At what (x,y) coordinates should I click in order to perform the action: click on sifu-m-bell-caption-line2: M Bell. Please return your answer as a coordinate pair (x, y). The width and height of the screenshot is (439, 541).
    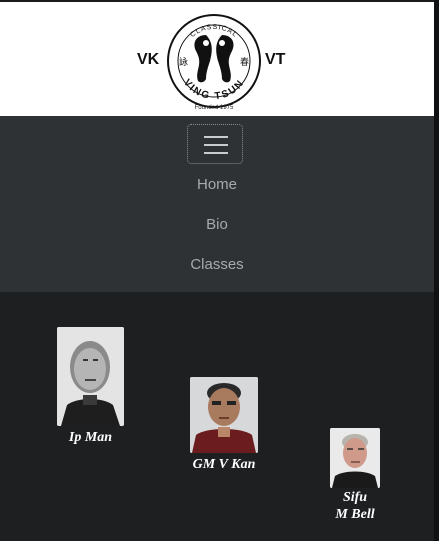
    Looking at the image, I should click on (355, 514).